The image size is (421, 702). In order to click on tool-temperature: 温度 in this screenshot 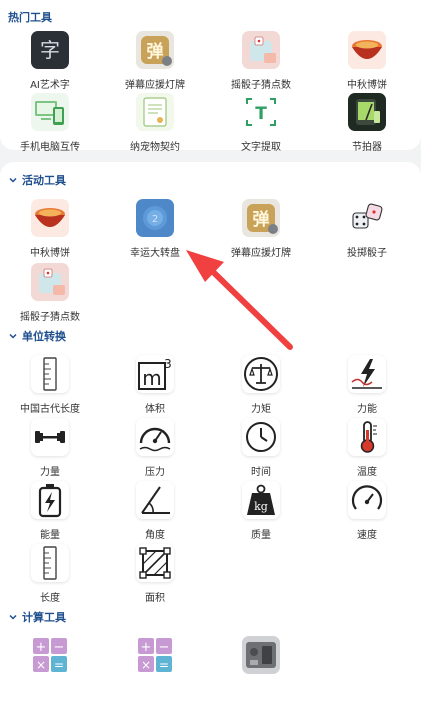, I will do `click(367, 448)`.